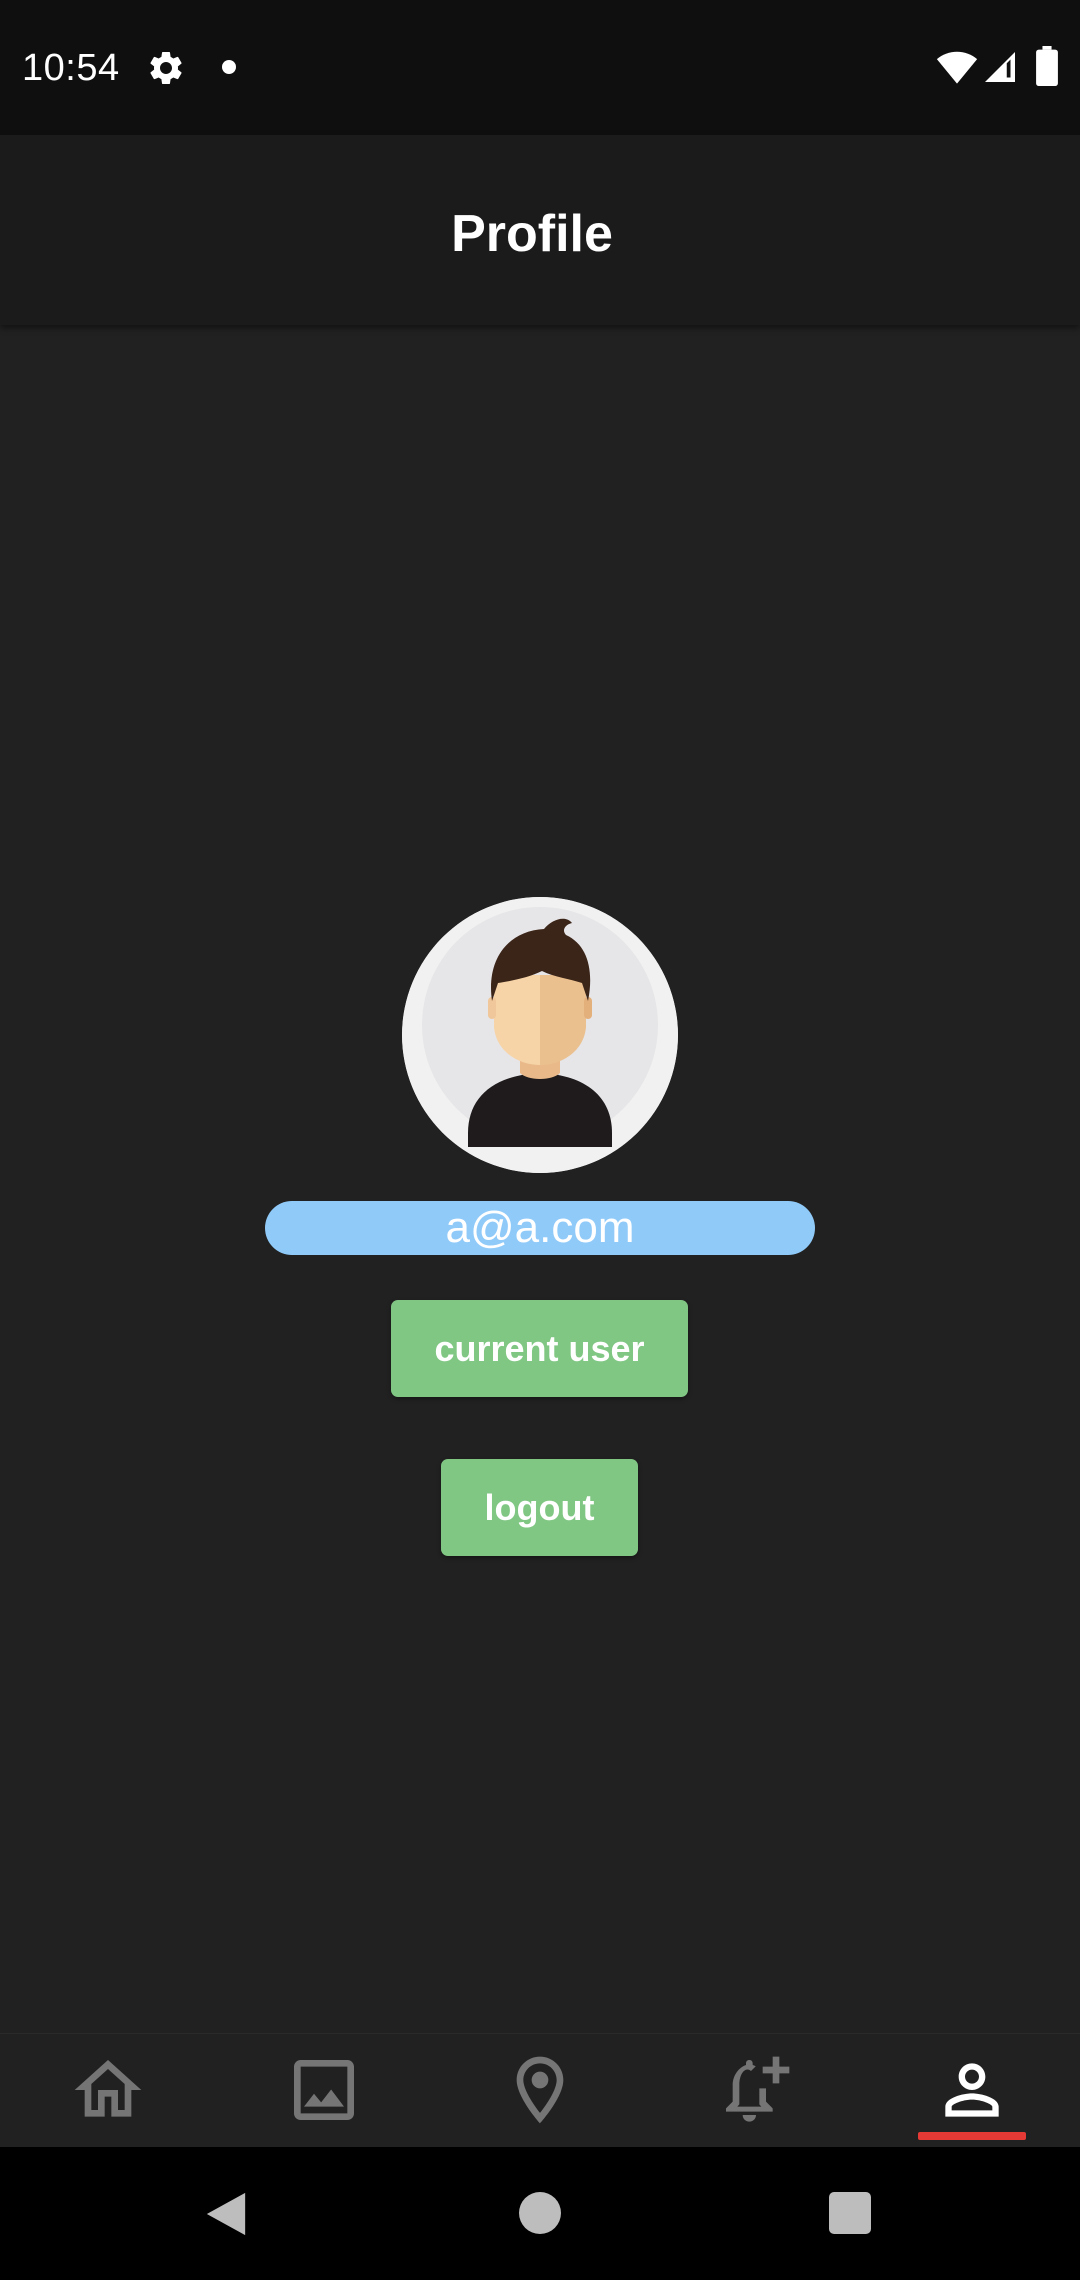 The height and width of the screenshot is (2280, 1080). I want to click on home-button-icon, so click(540, 2213).